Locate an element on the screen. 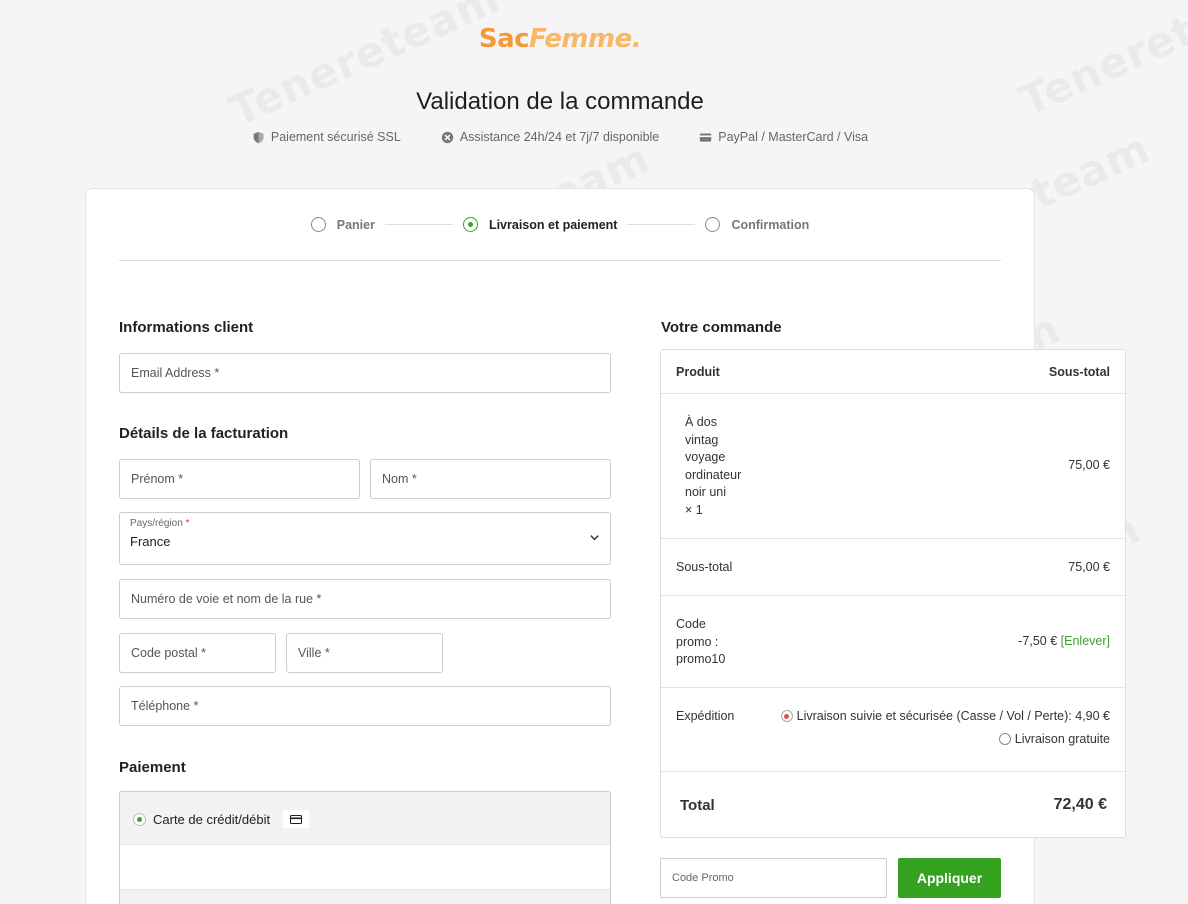 This screenshot has width=1188, height=904. total-value: 72,40 € is located at coordinates (1080, 804).